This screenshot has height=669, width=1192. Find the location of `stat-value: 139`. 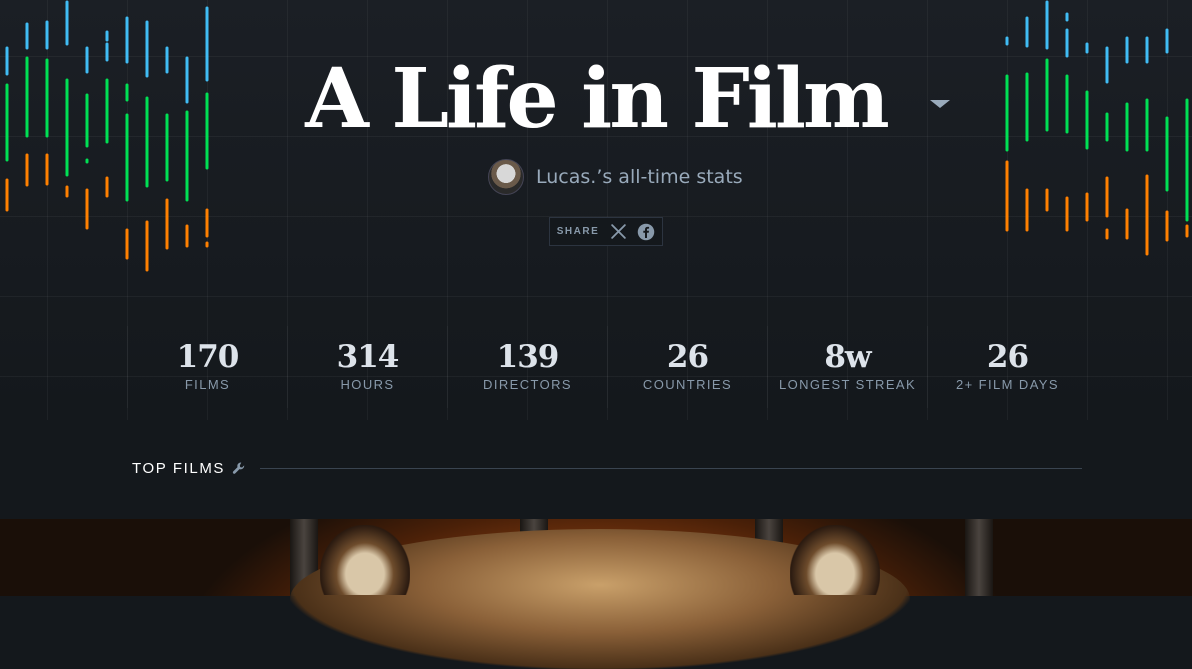

stat-value: 139 is located at coordinates (528, 357).